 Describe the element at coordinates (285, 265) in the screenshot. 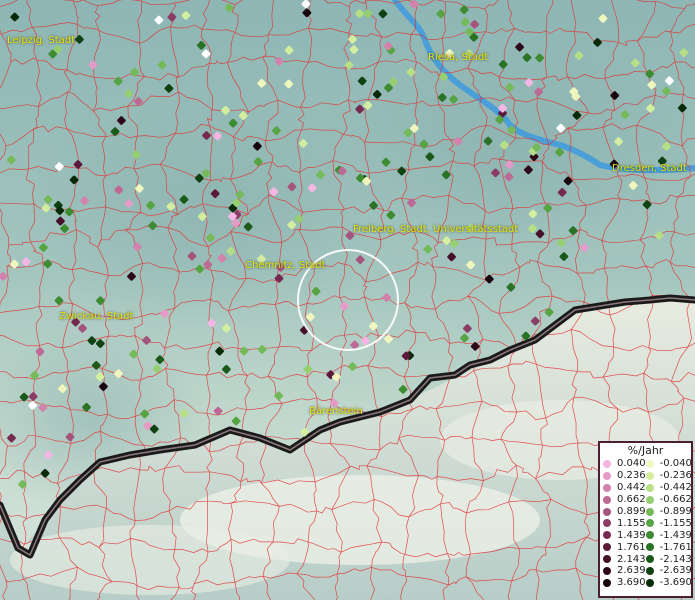

I see `city-label-chemnitz: Chemnitz, Stadt` at that location.